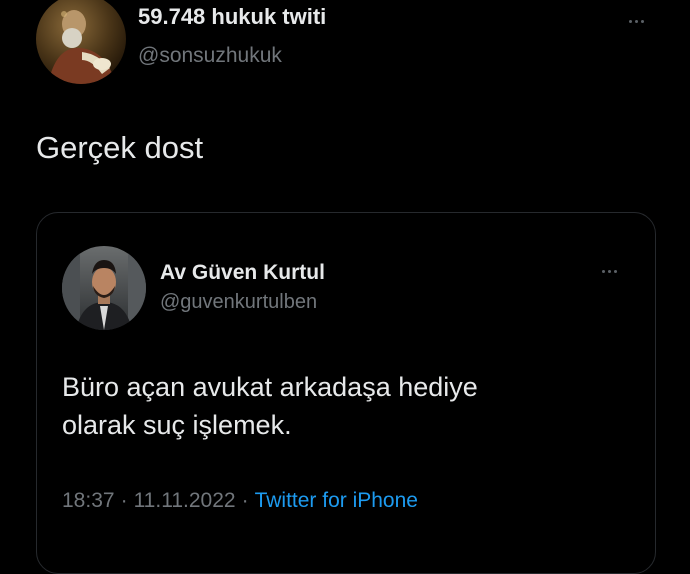 Image resolution: width=690 pixels, height=574 pixels. What do you see at coordinates (210, 56) in the screenshot?
I see `author-handle: @sonsuzhukuk` at bounding box center [210, 56].